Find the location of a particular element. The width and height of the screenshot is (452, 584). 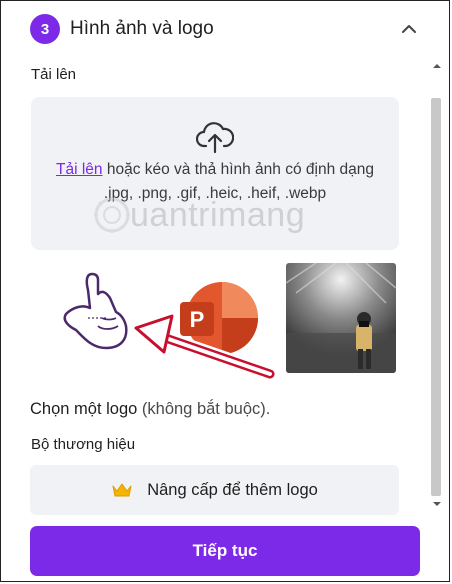

scroll-down-icon is located at coordinates (437, 504).